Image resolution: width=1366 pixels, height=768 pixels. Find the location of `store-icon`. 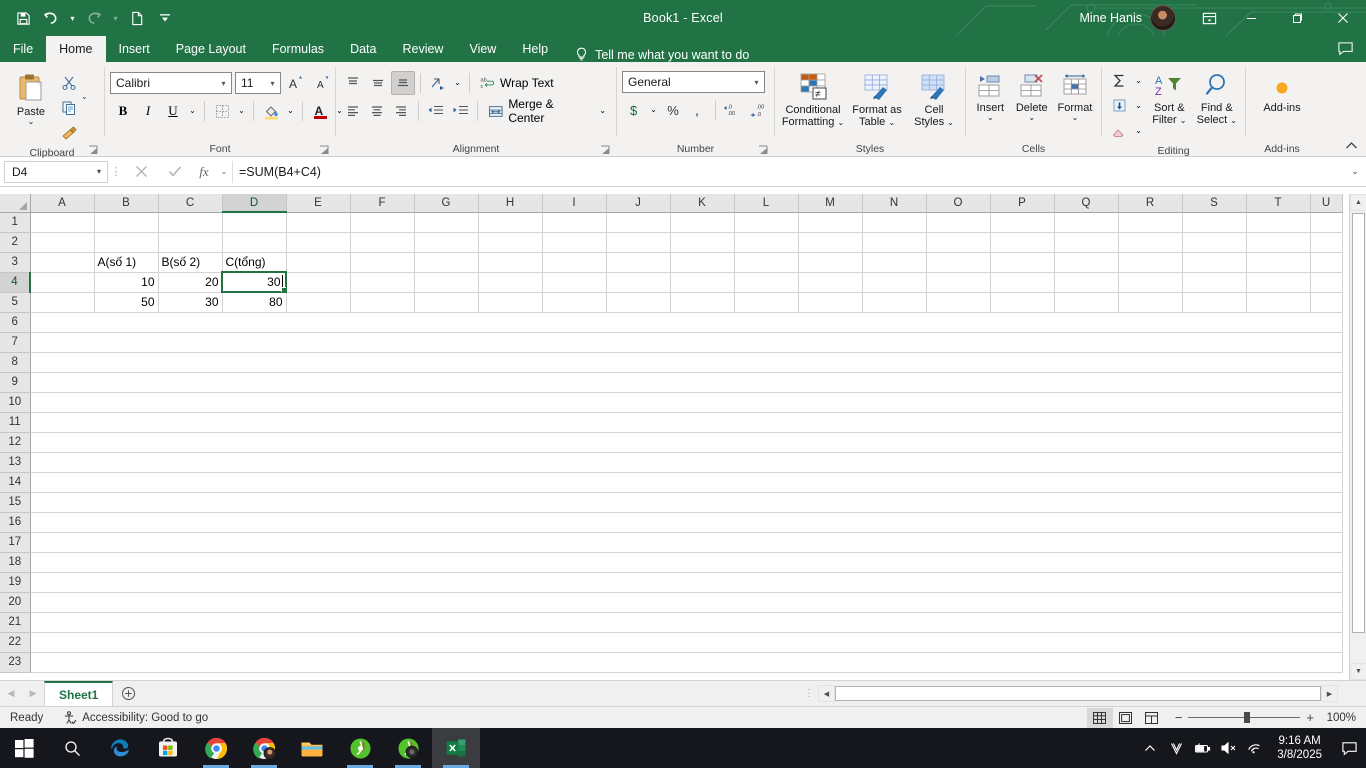

store-icon is located at coordinates (168, 748).